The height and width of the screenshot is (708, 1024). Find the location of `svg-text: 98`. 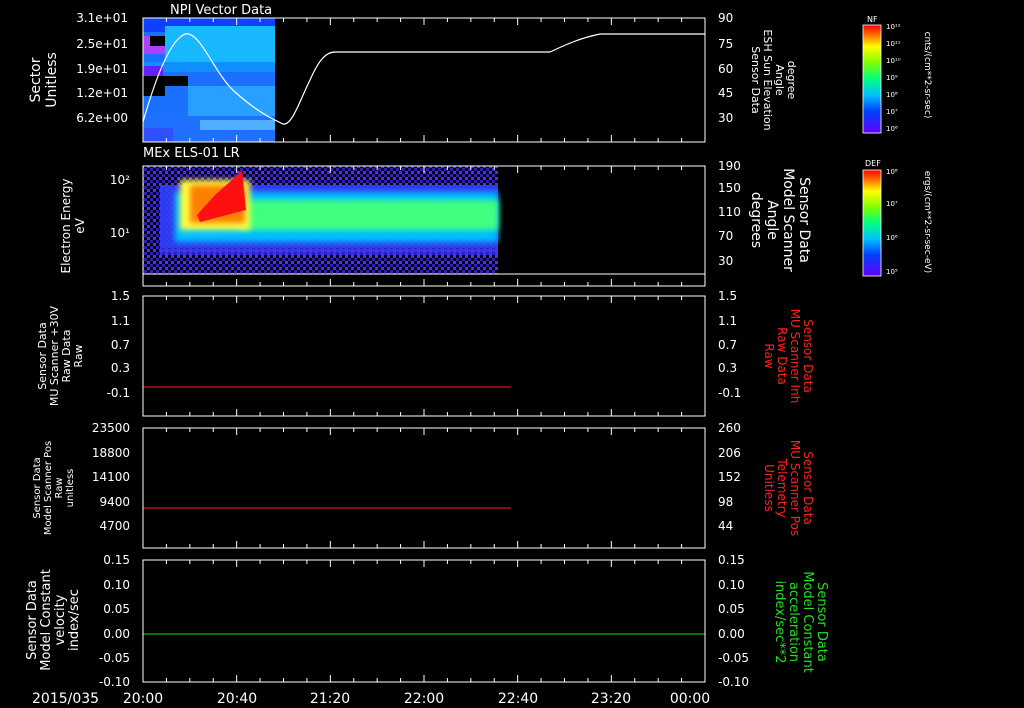

svg-text: 98 is located at coordinates (725, 502).